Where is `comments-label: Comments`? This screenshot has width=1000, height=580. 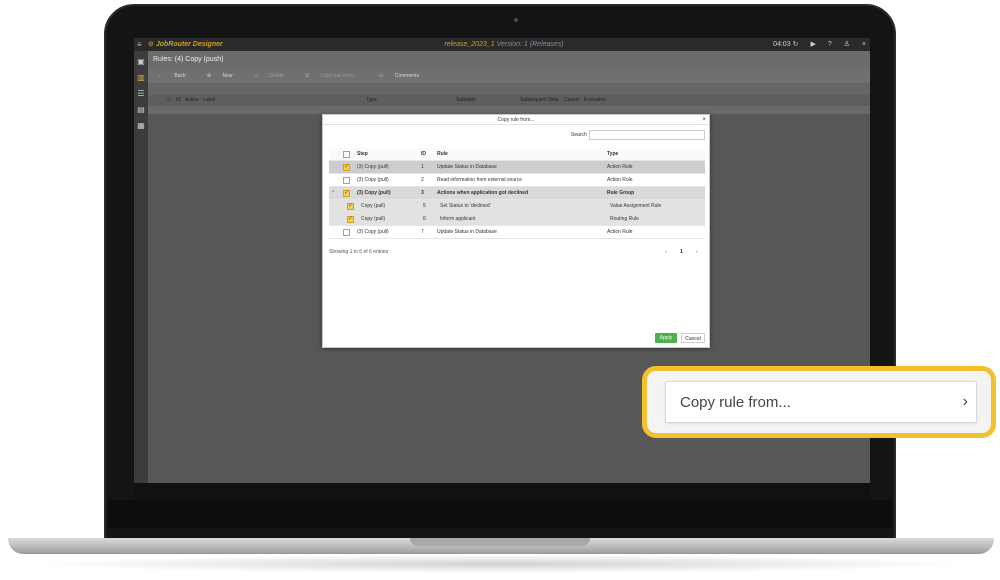 comments-label: Comments is located at coordinates (406, 76).